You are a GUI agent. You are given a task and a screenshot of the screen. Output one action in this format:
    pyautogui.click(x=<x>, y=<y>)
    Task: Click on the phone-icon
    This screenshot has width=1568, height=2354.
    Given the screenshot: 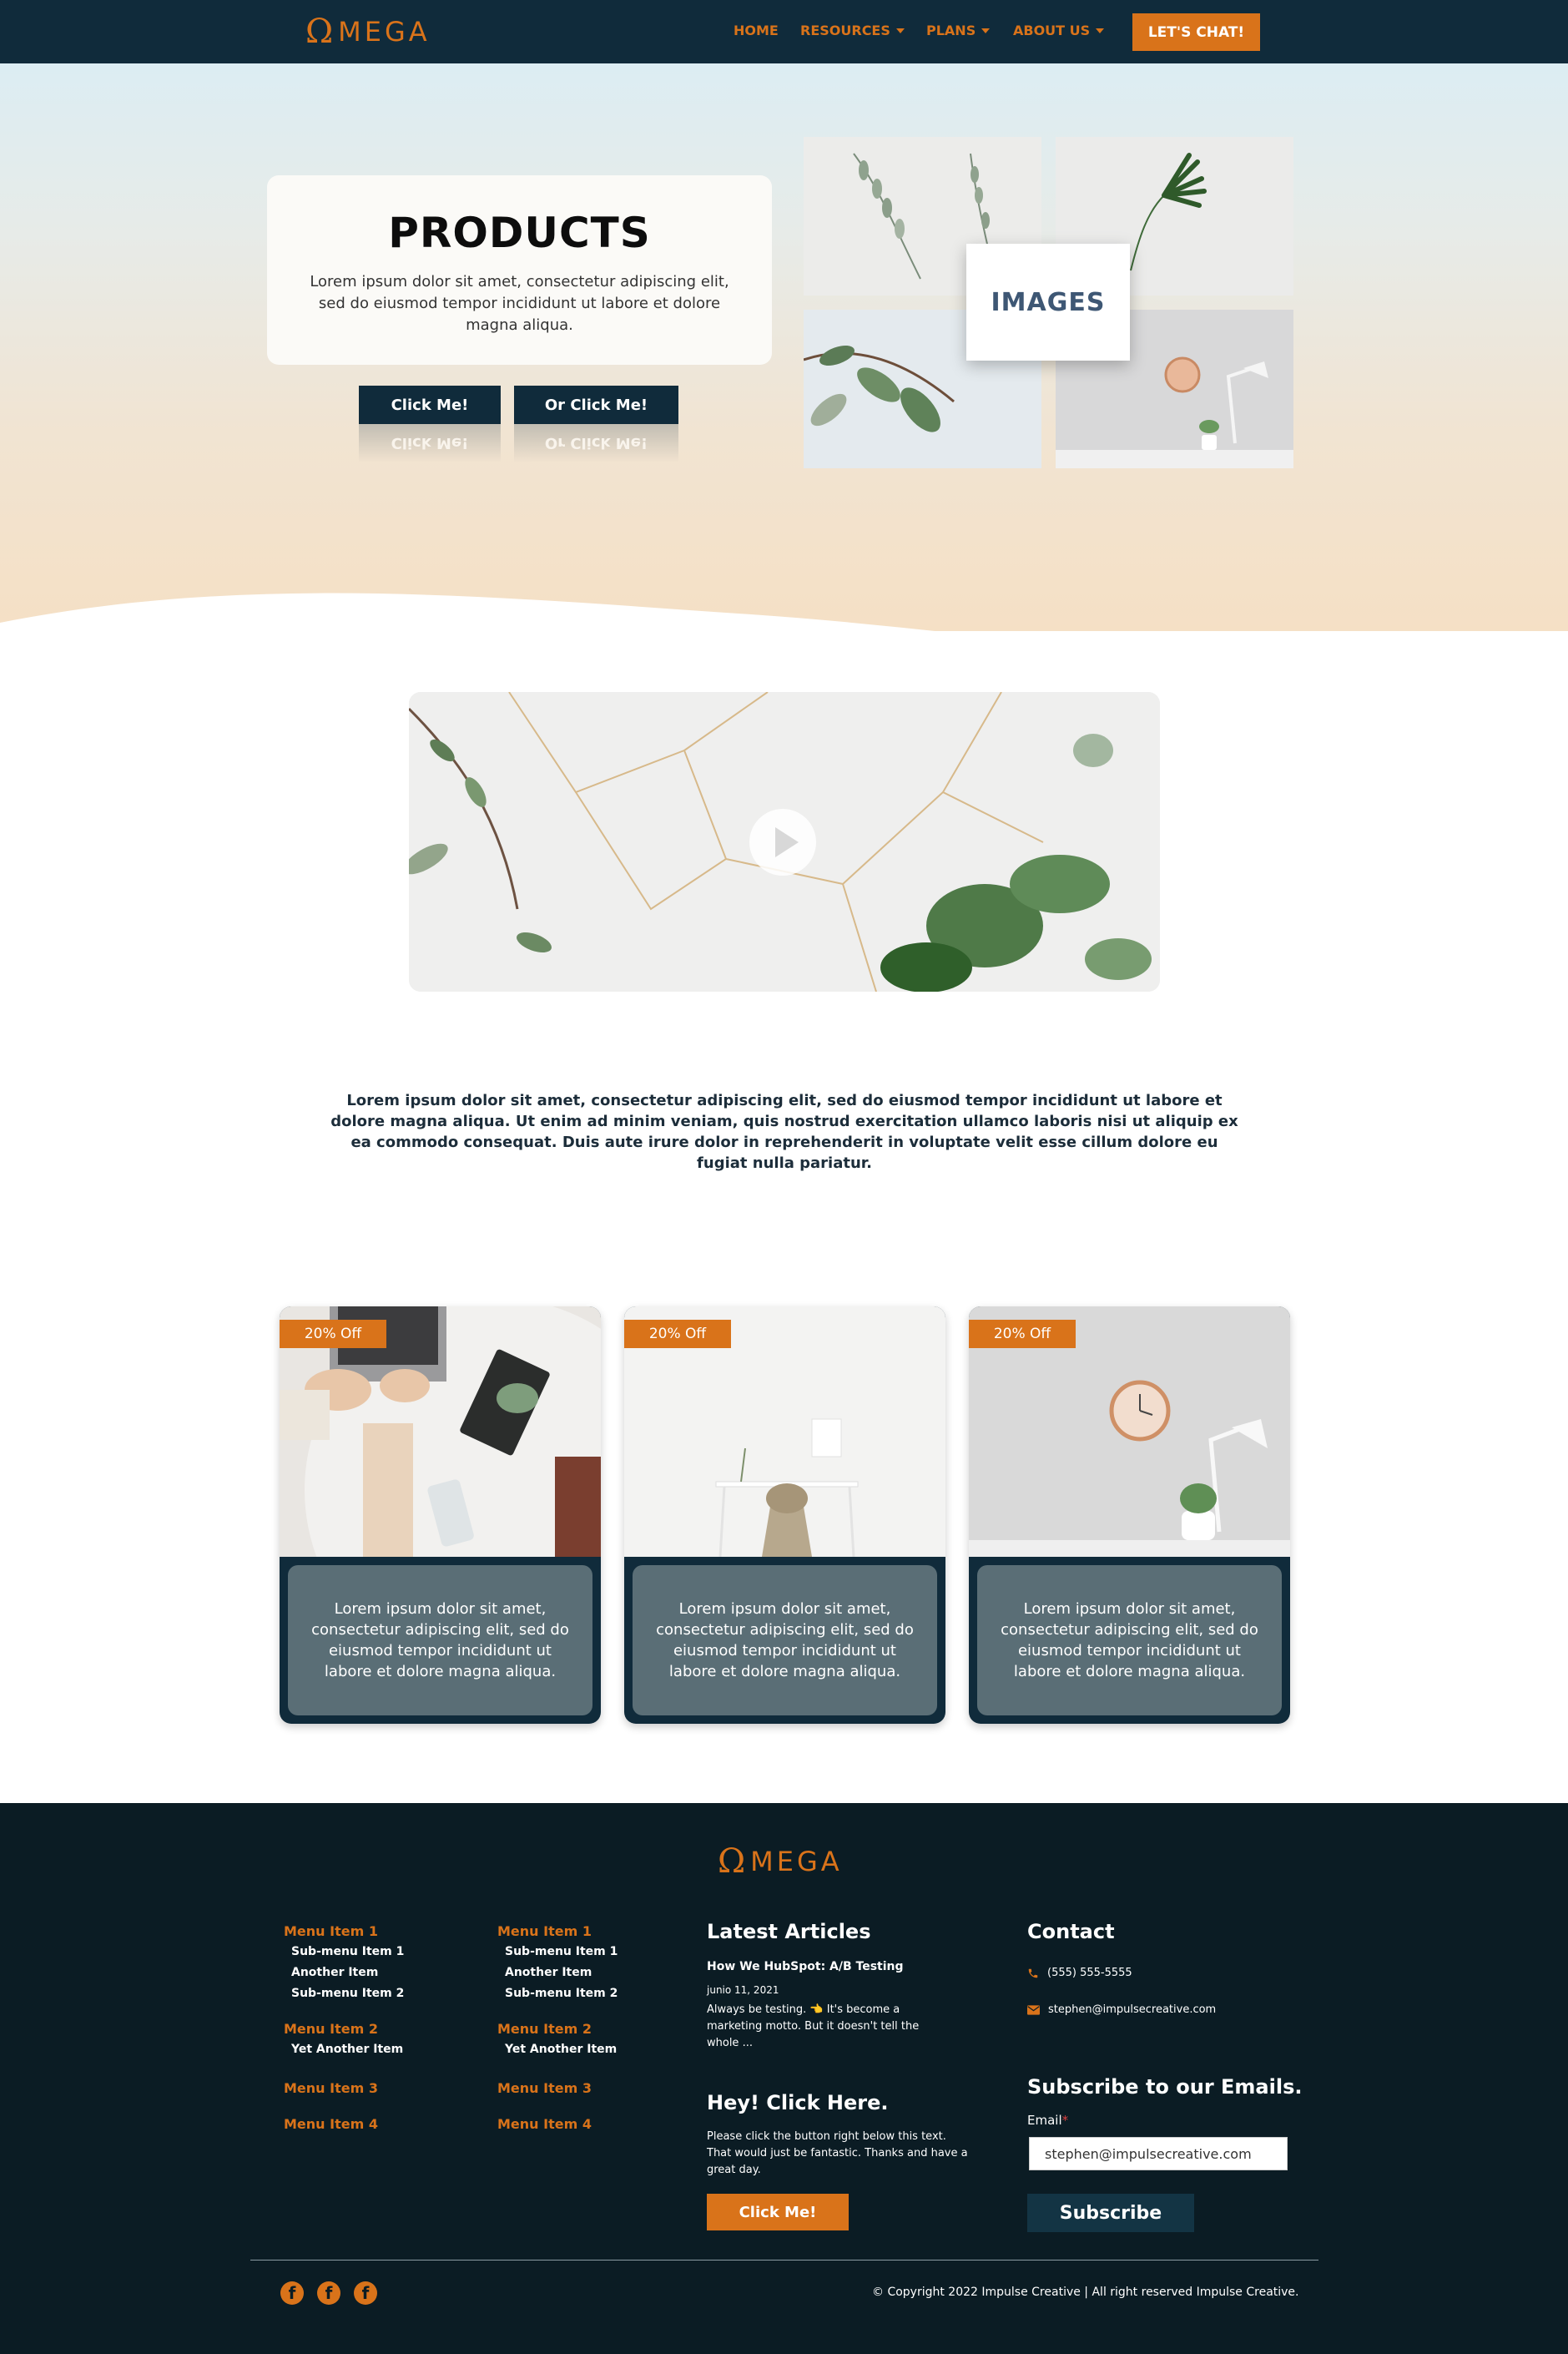 What is the action you would take?
    pyautogui.click(x=1033, y=1973)
    